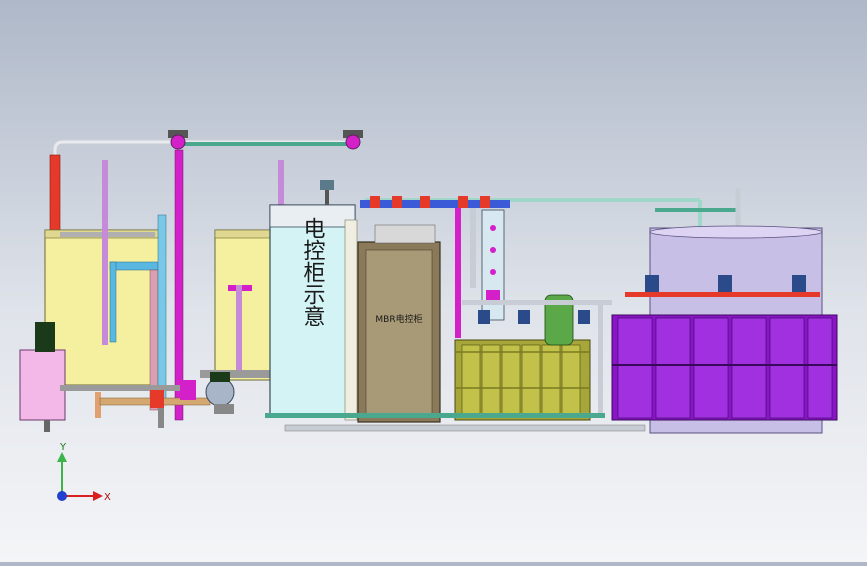 This screenshot has height=566, width=867. Describe the element at coordinates (398, 319) in the screenshot. I see `mbr-cabinet-label: MBR电控柜` at that location.